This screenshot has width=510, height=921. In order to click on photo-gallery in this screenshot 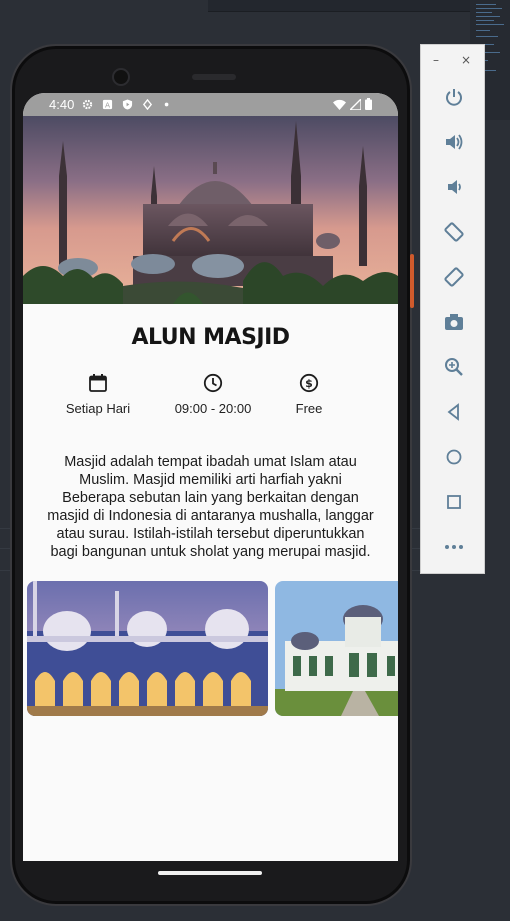, I will do `click(212, 648)`.